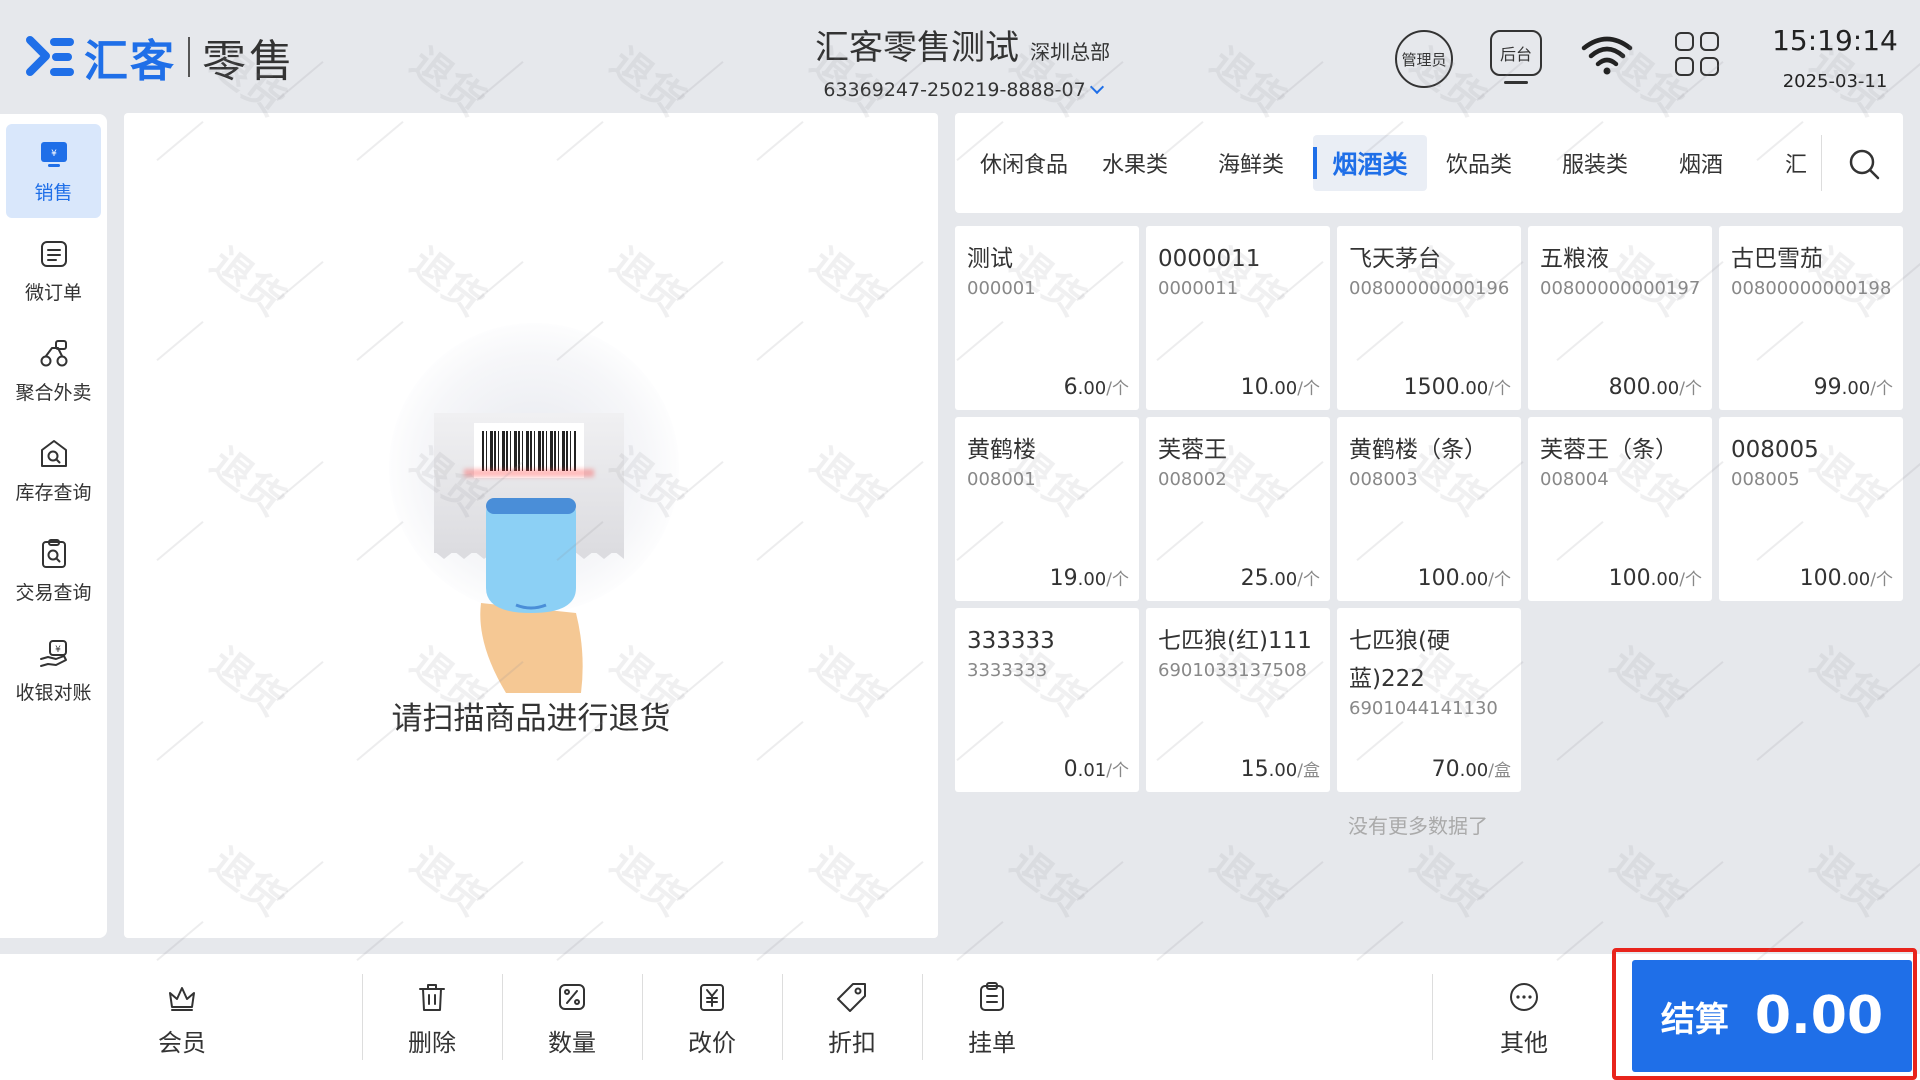 This screenshot has width=1920, height=1080. Describe the element at coordinates (1429, 700) in the screenshot. I see `product-card: 七匹狼(硬蓝)222 6901044141130 70.00/盒` at that location.